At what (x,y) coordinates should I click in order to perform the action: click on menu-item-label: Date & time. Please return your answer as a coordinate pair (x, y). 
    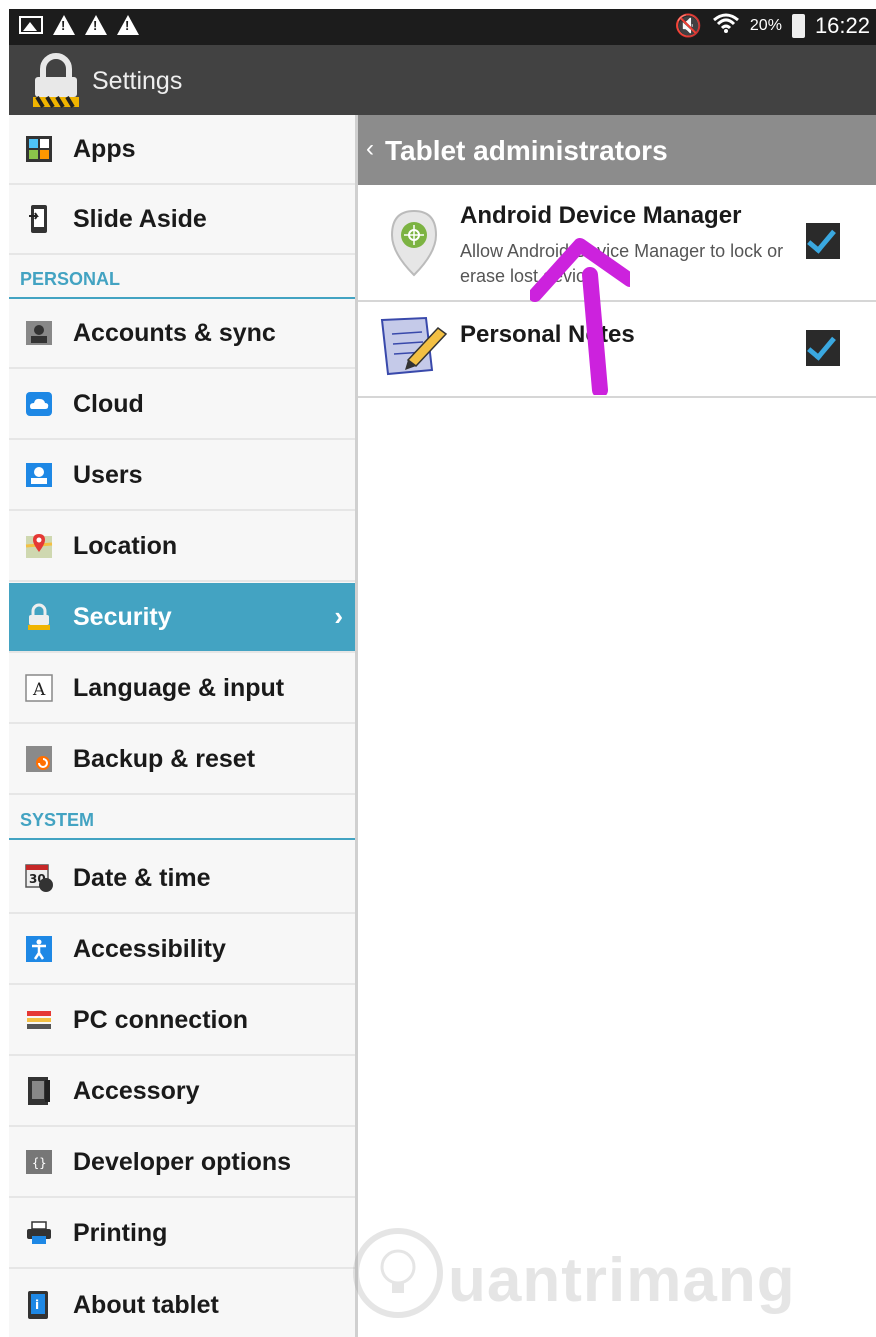
    Looking at the image, I should click on (142, 877).